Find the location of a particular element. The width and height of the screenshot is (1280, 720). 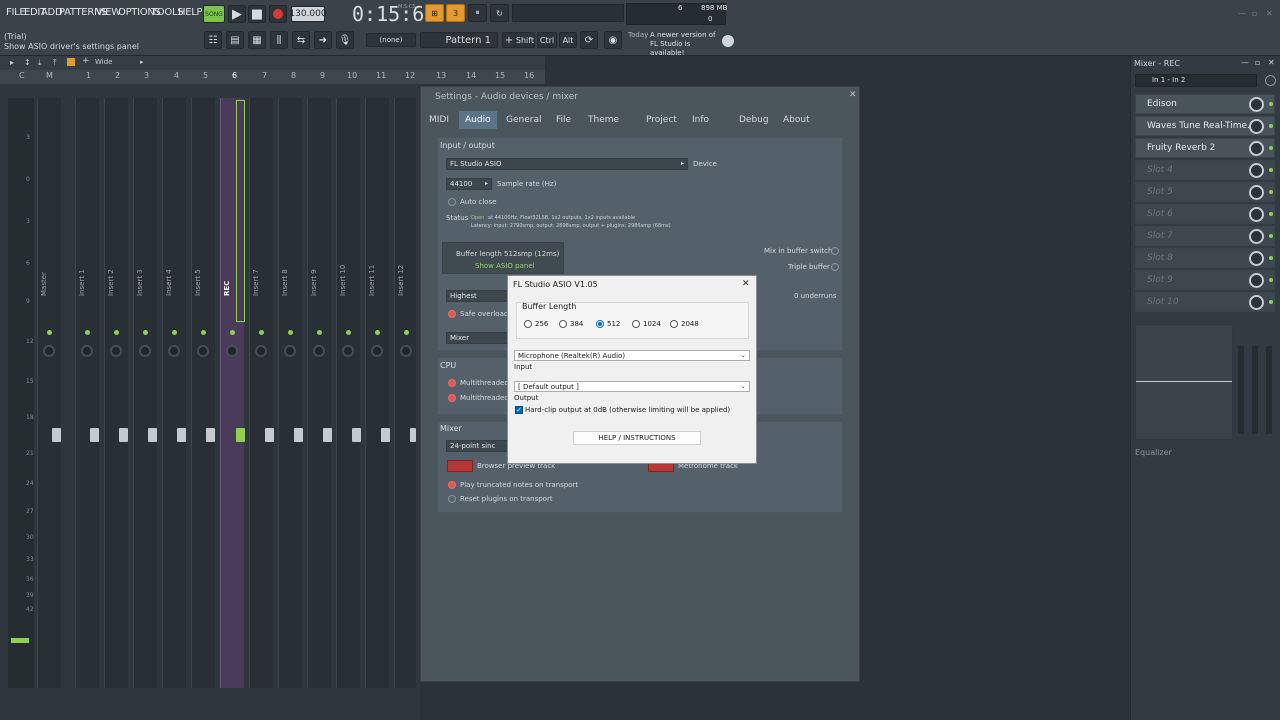

recording-button: 🎙 is located at coordinates (345, 40).